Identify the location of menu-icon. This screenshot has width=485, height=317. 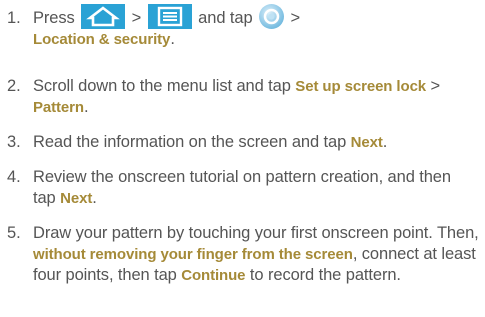
(169, 17).